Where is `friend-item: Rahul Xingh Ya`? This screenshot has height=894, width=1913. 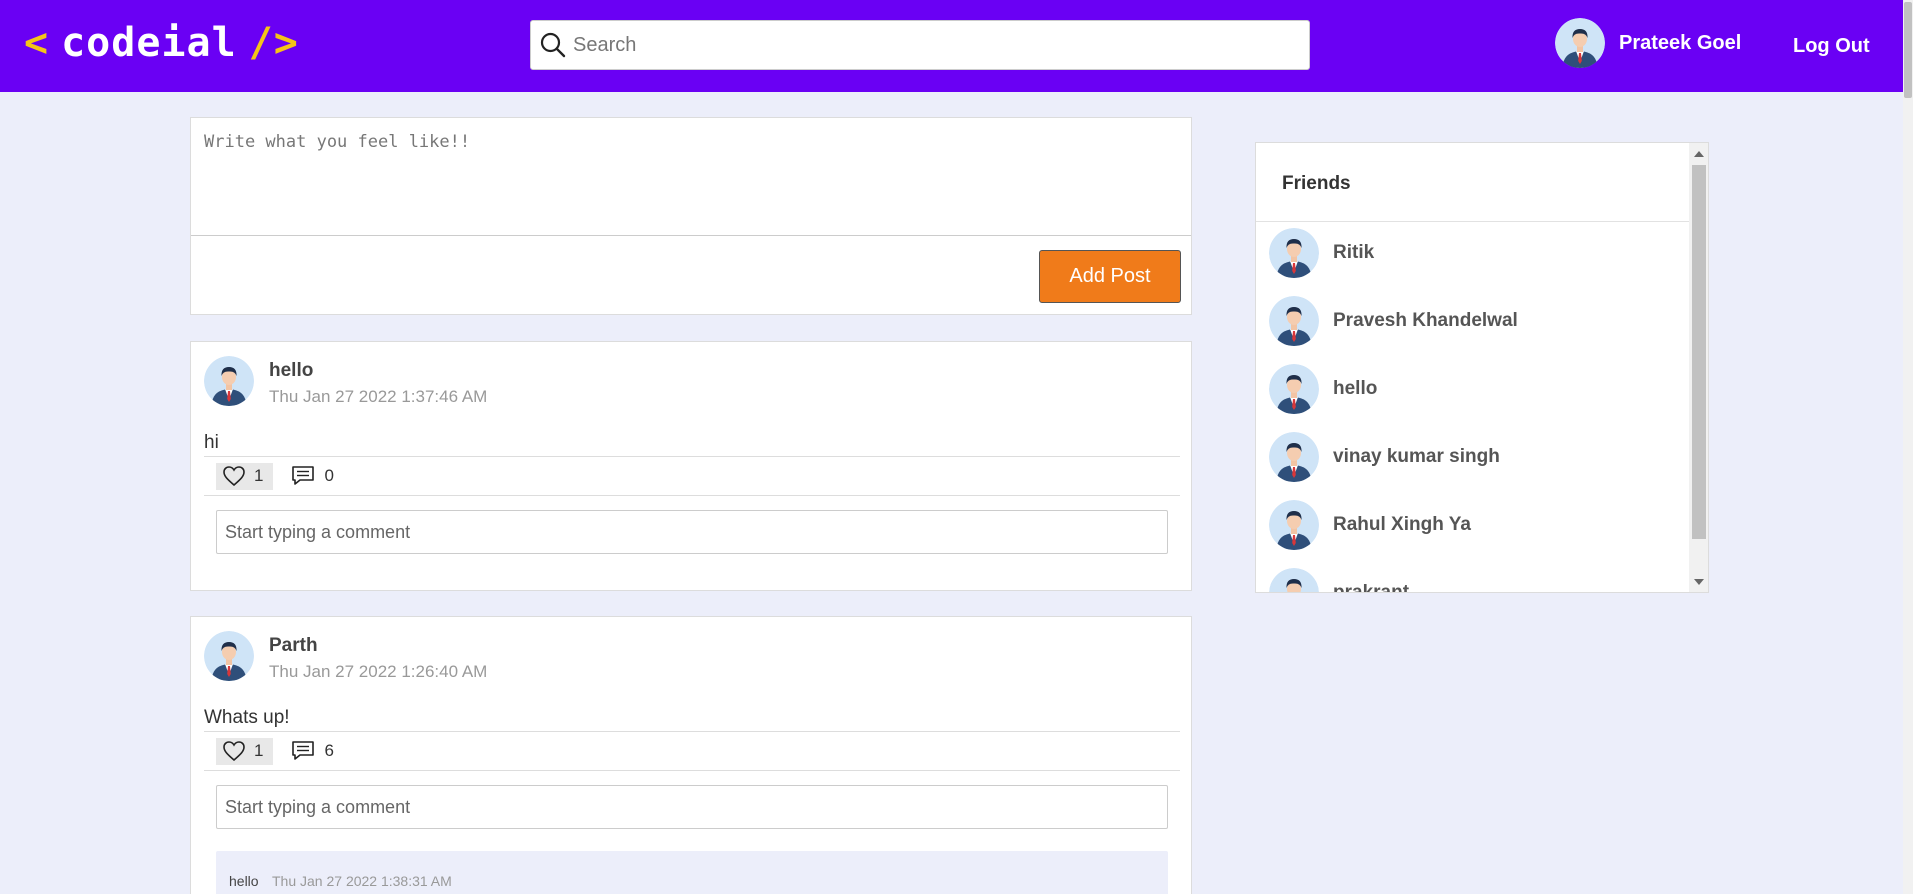 friend-item: Rahul Xingh Ya is located at coordinates (1370, 525).